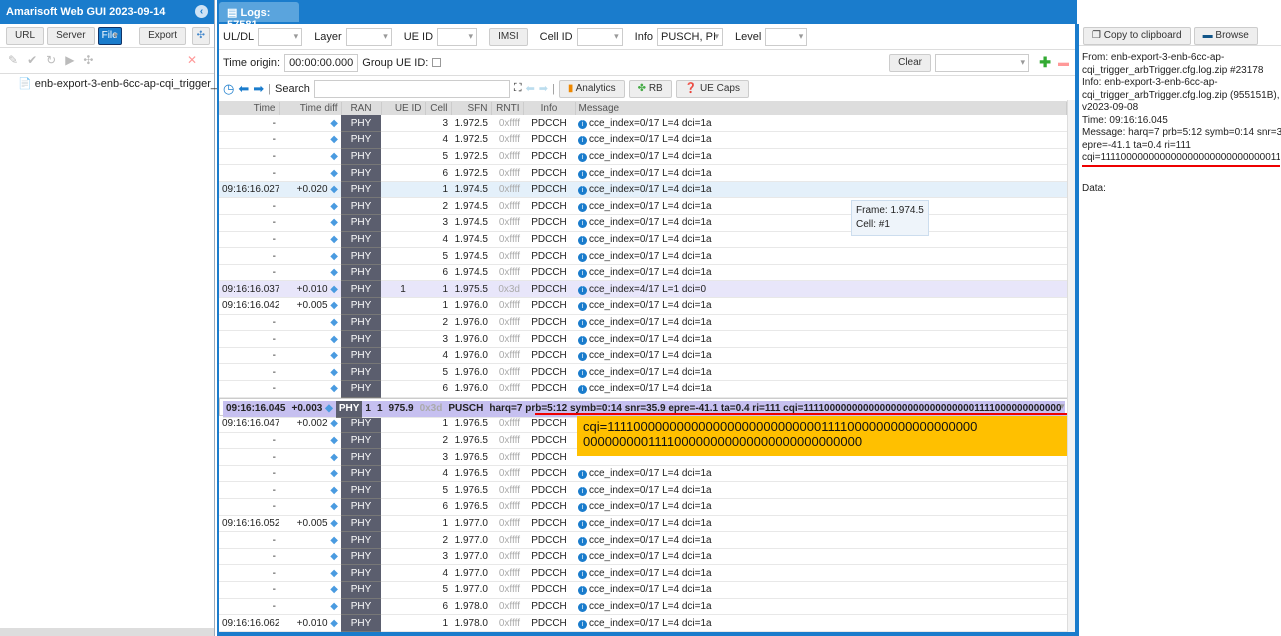  I want to click on cell-rnti: 0xffff, so click(507, 206).